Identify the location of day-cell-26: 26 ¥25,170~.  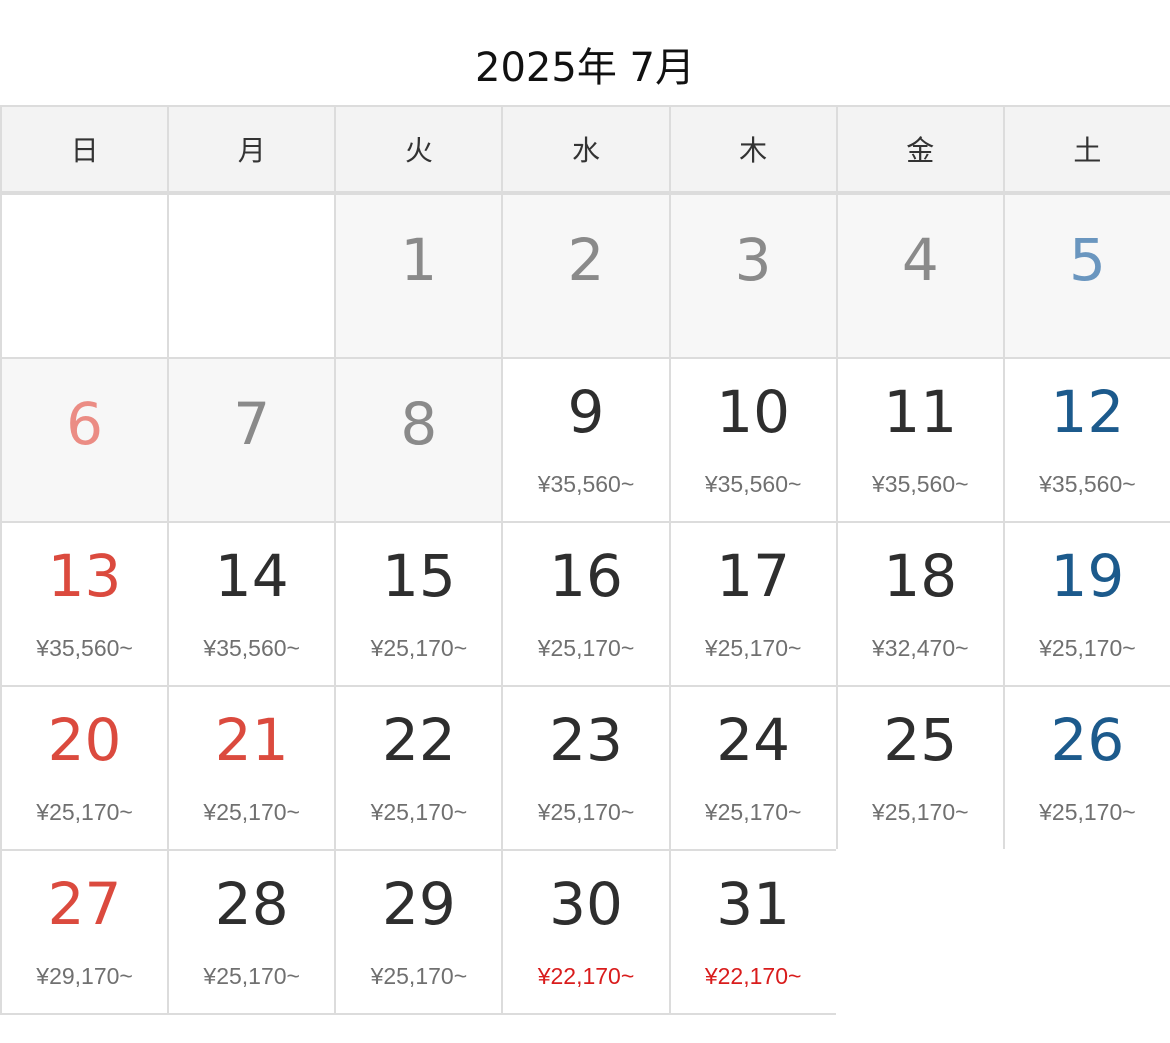
(1086, 768).